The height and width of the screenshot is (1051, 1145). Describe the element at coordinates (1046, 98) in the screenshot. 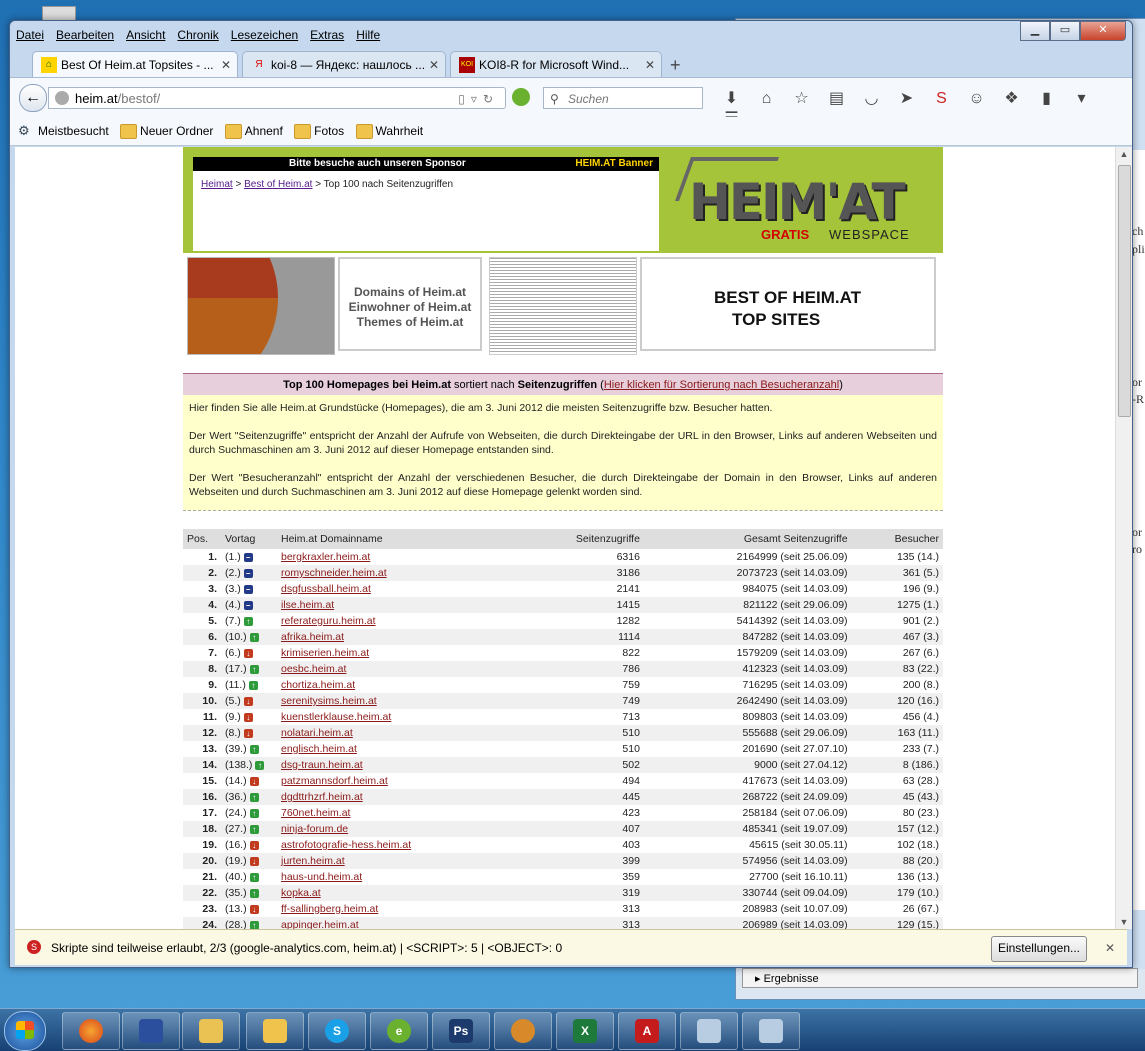

I see `battery-icon: ▮` at that location.